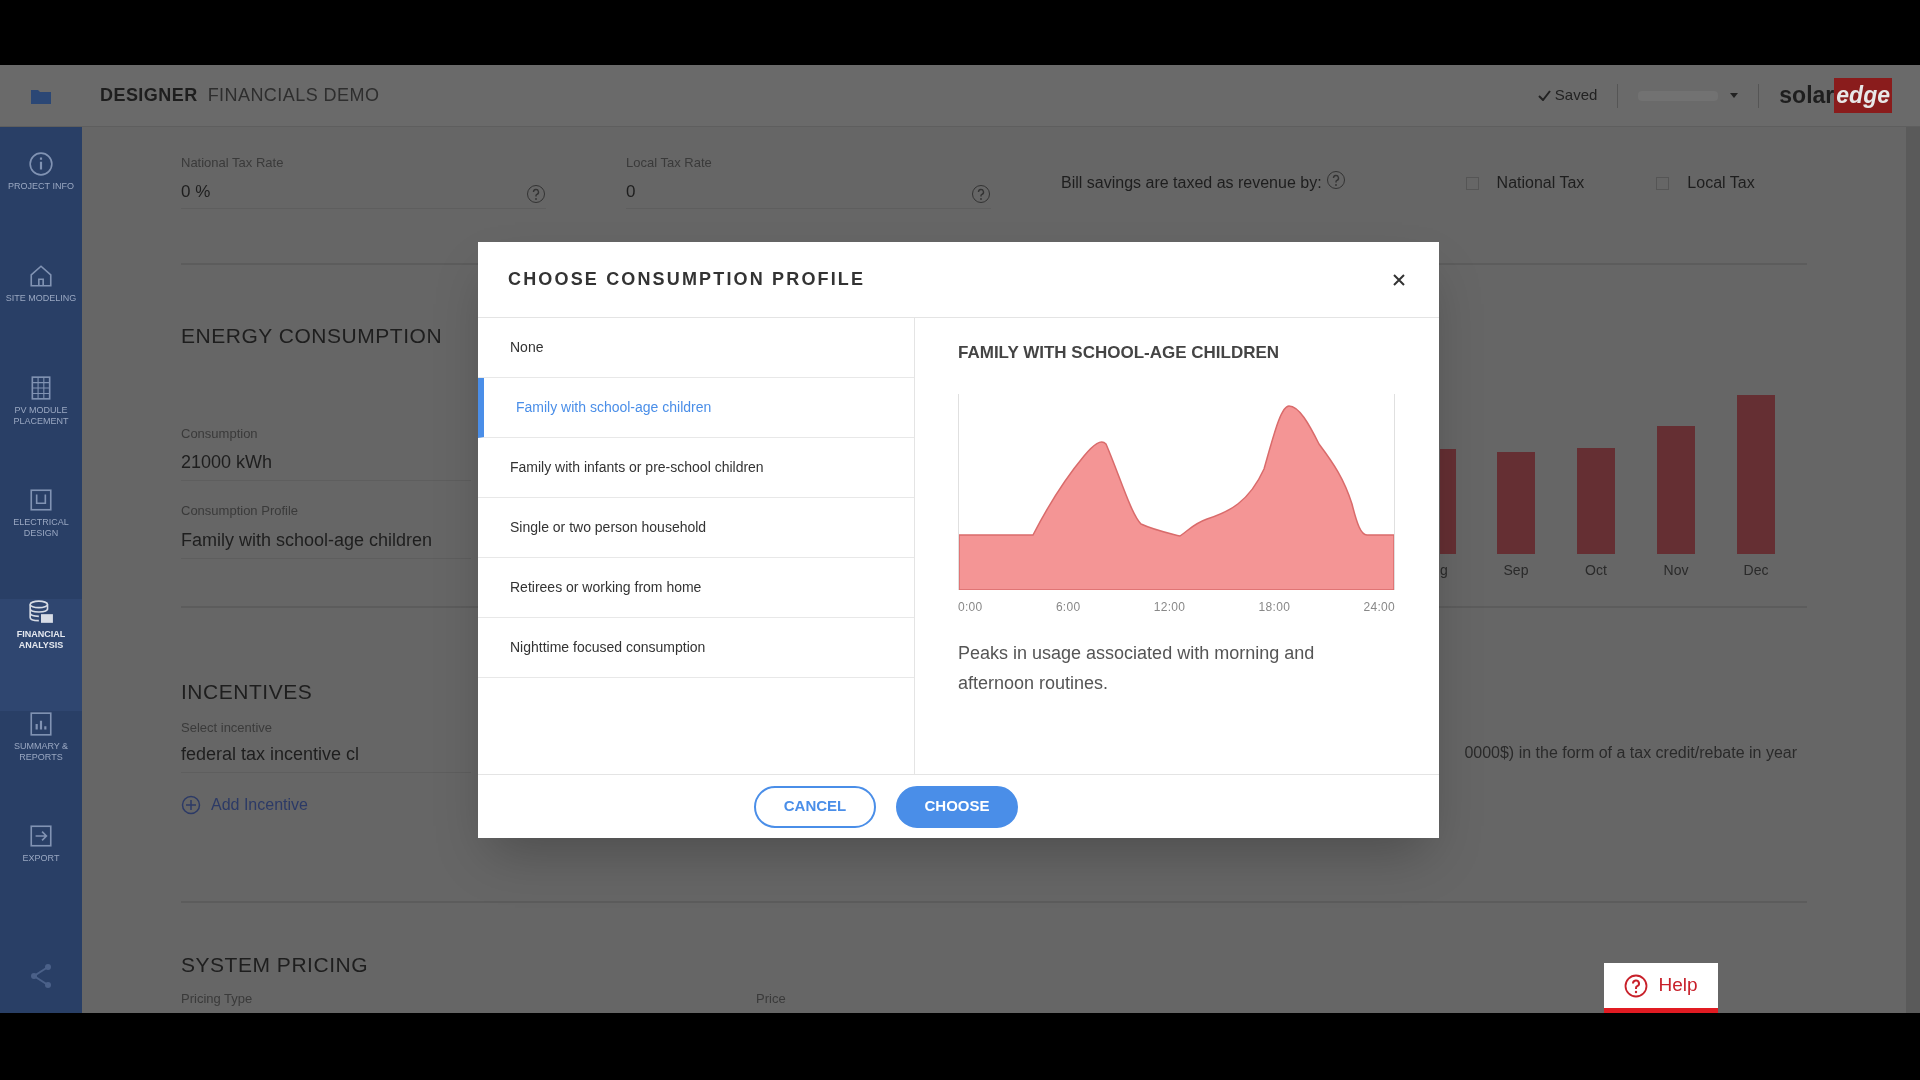 This screenshot has width=1920, height=1080. I want to click on profile-option: Family with infants or pre-school children, so click(696, 468).